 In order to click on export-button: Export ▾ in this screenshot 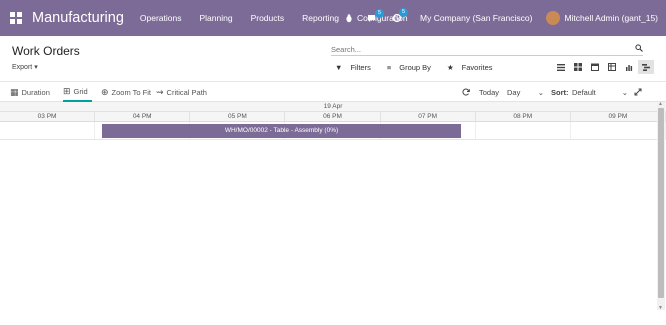, I will do `click(25, 67)`.